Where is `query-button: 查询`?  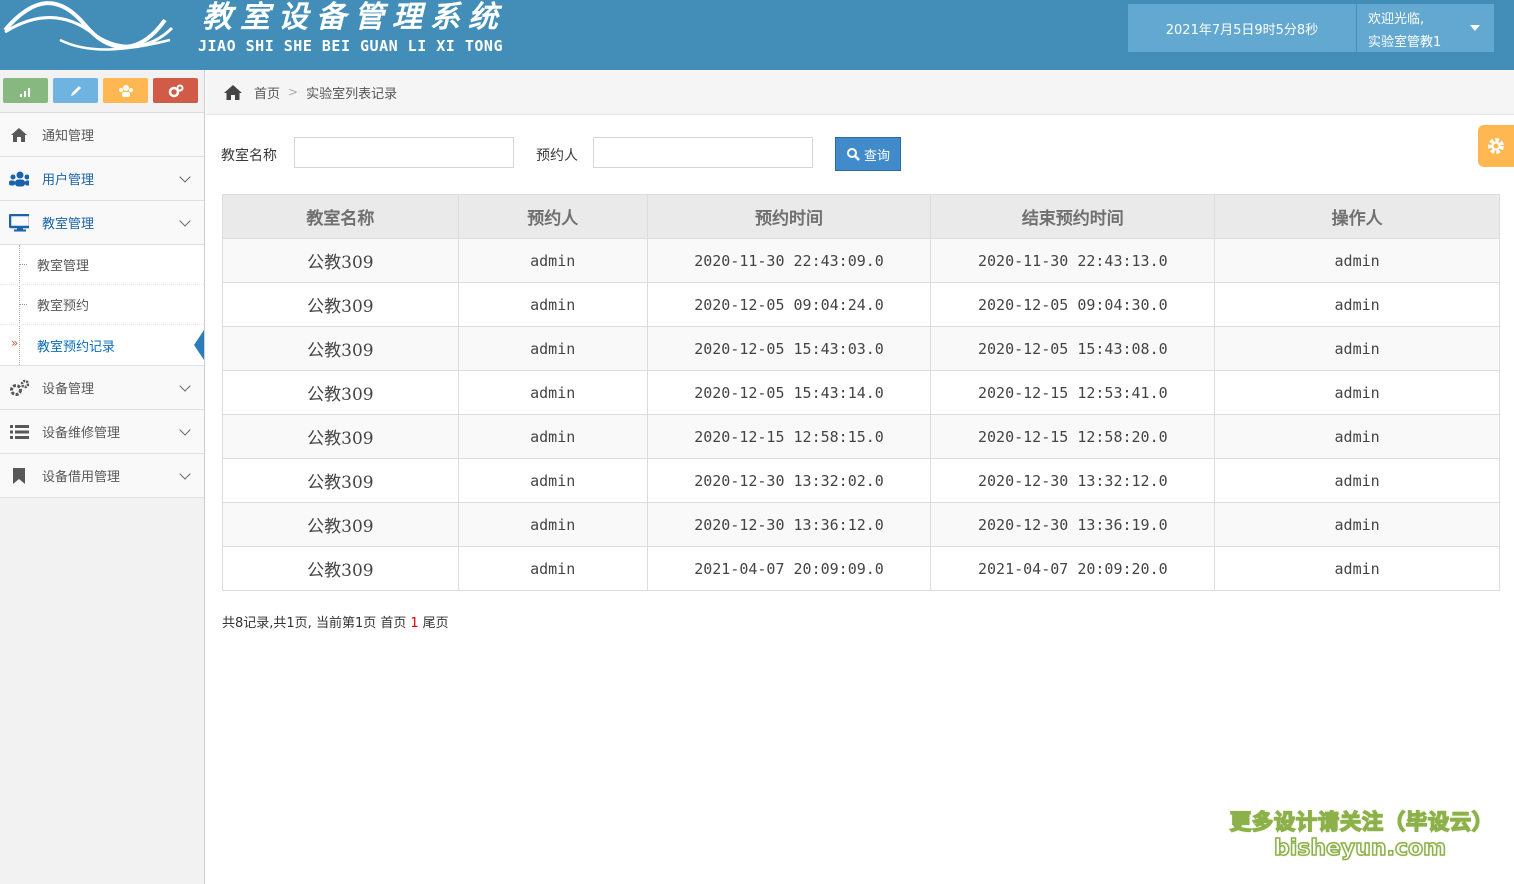
query-button: 查询 is located at coordinates (868, 154).